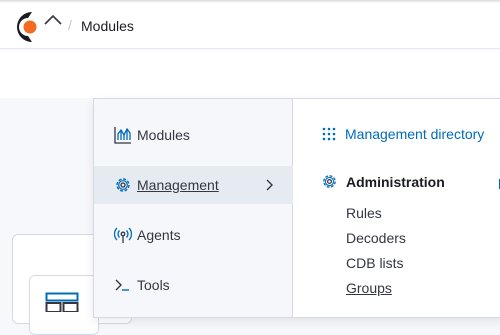  Describe the element at coordinates (364, 213) in the screenshot. I see `link-rules: Rules` at that location.